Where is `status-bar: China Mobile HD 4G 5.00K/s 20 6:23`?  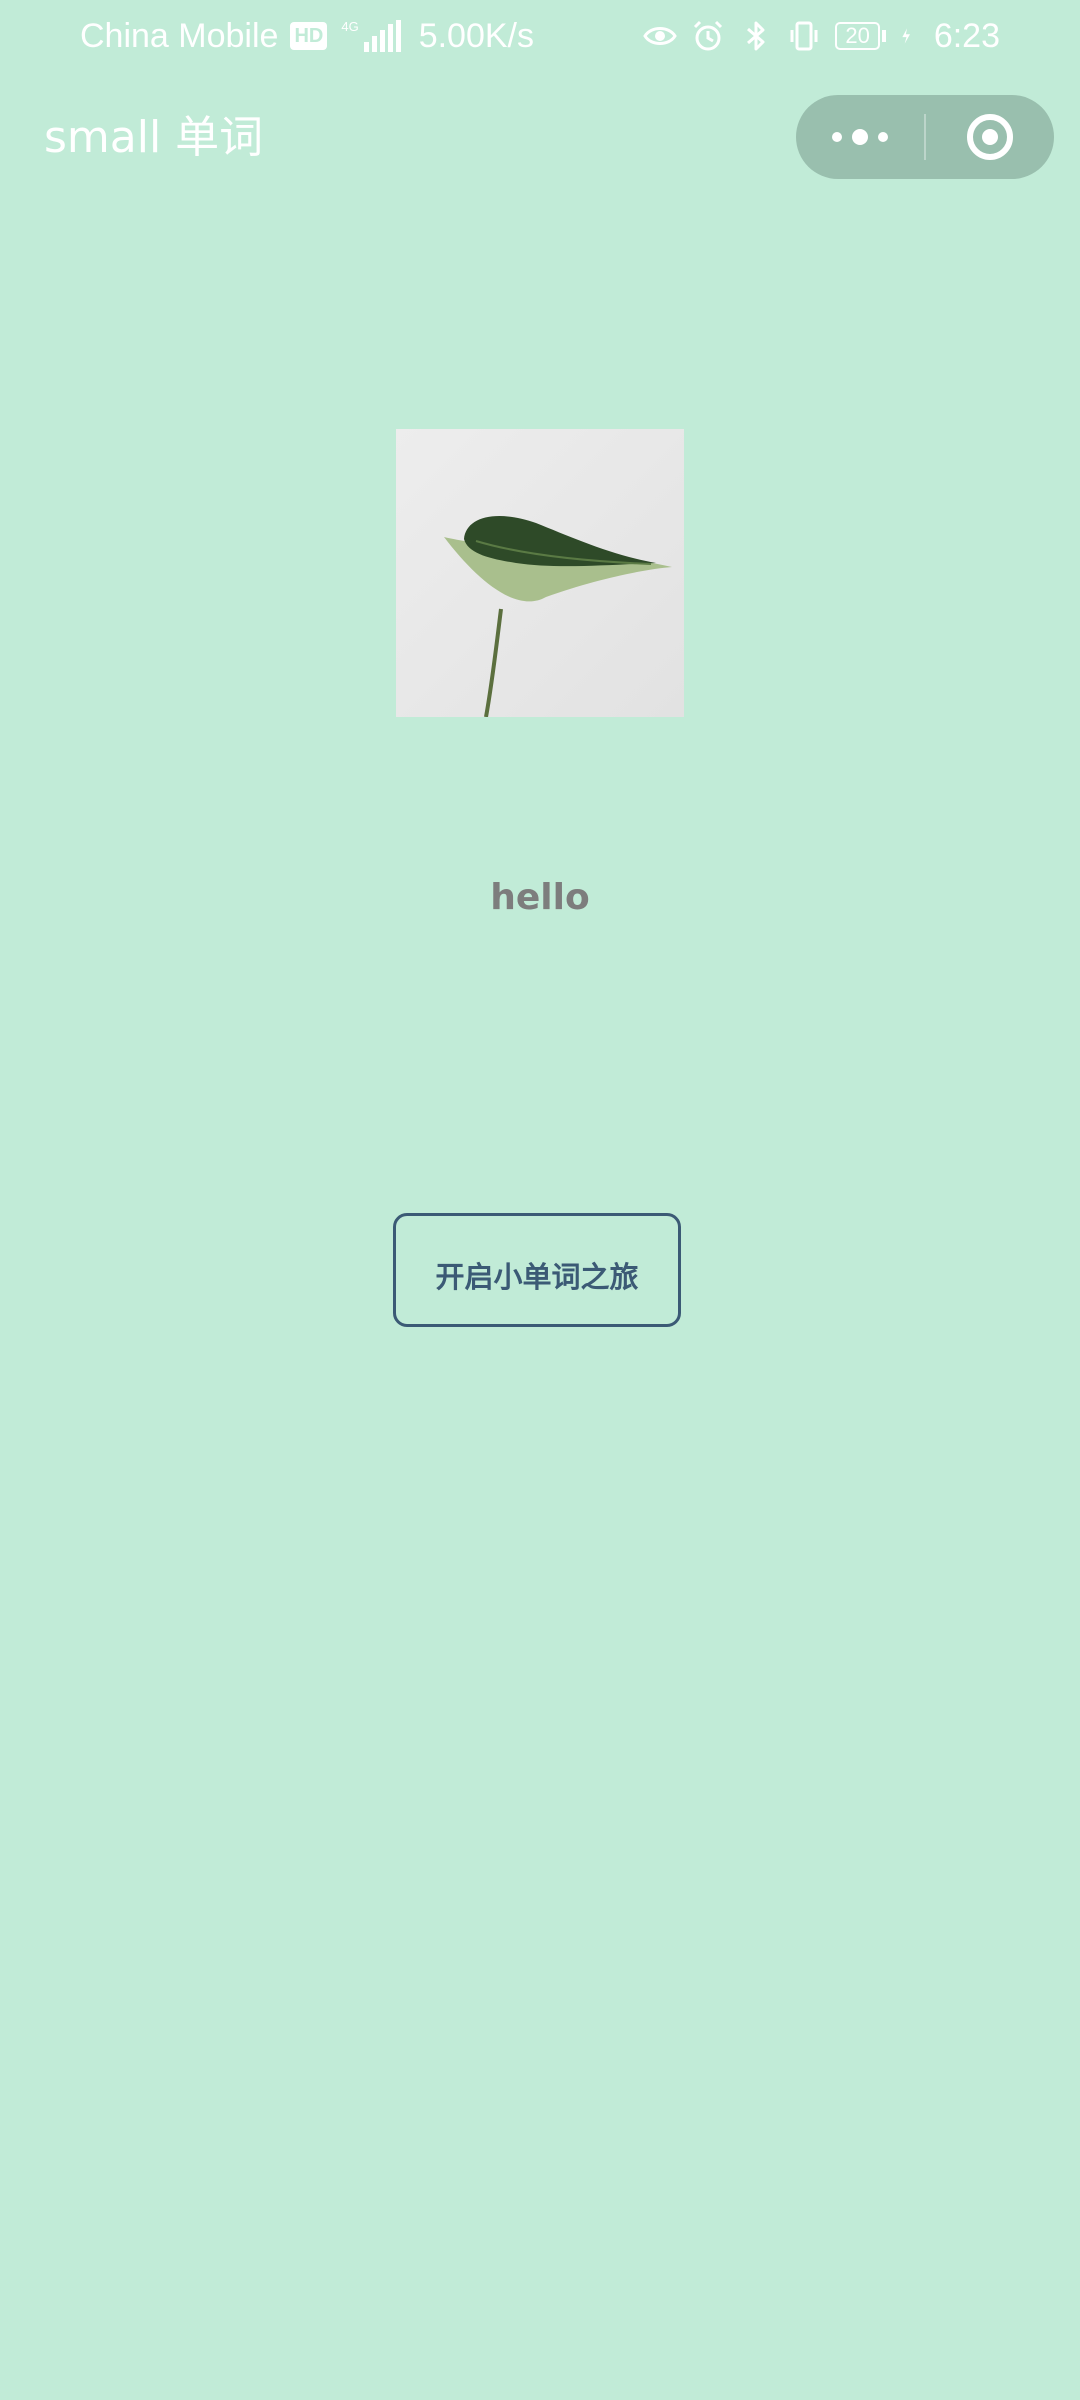
status-bar: China Mobile HD 4G 5.00K/s 20 6:23 is located at coordinates (540, 36).